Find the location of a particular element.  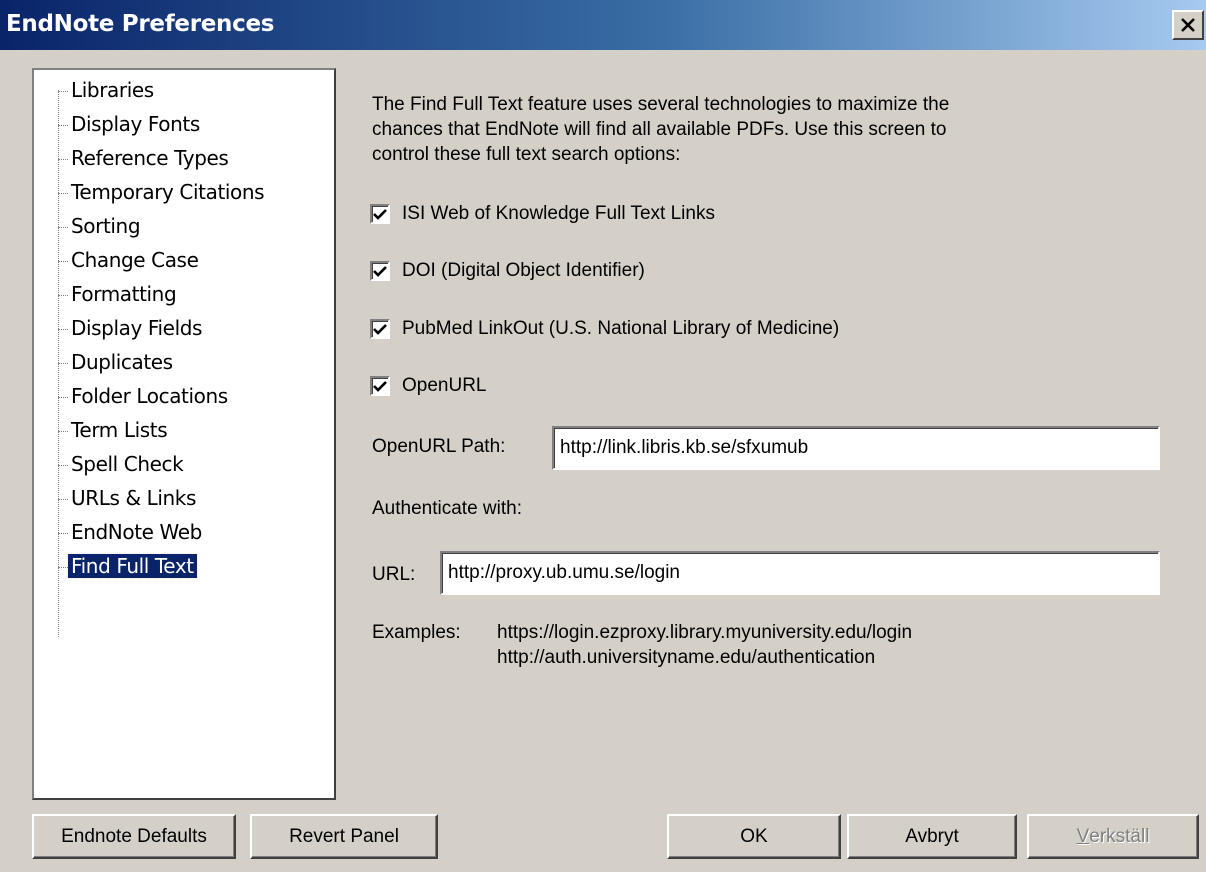

pubmed-checkbox is located at coordinates (380, 329).